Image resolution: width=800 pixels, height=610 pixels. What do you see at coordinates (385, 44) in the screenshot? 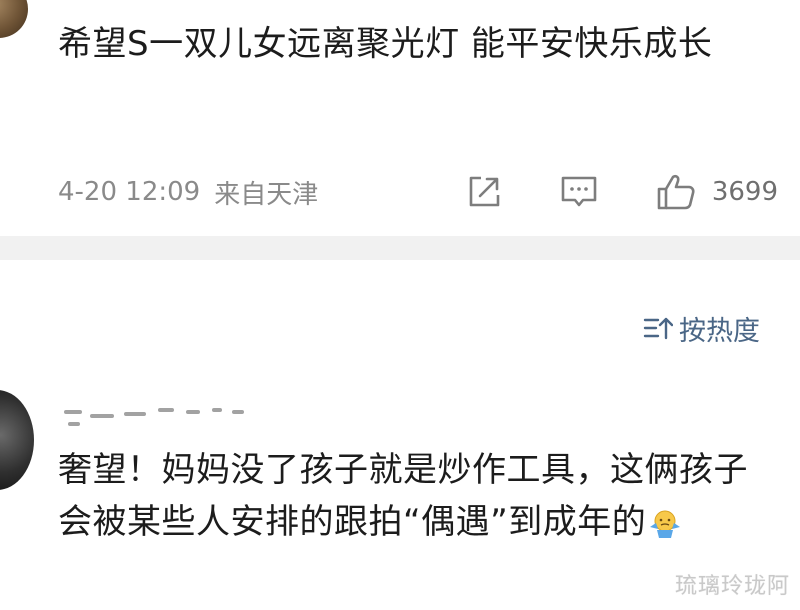
I see `post-text: 希望S一双儿女远离聚光灯 能平安快乐成长` at bounding box center [385, 44].